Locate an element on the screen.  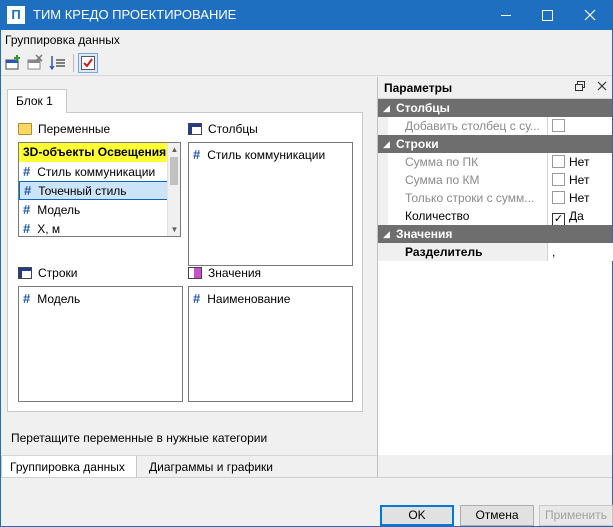
minimize-icon is located at coordinates (506, 15).